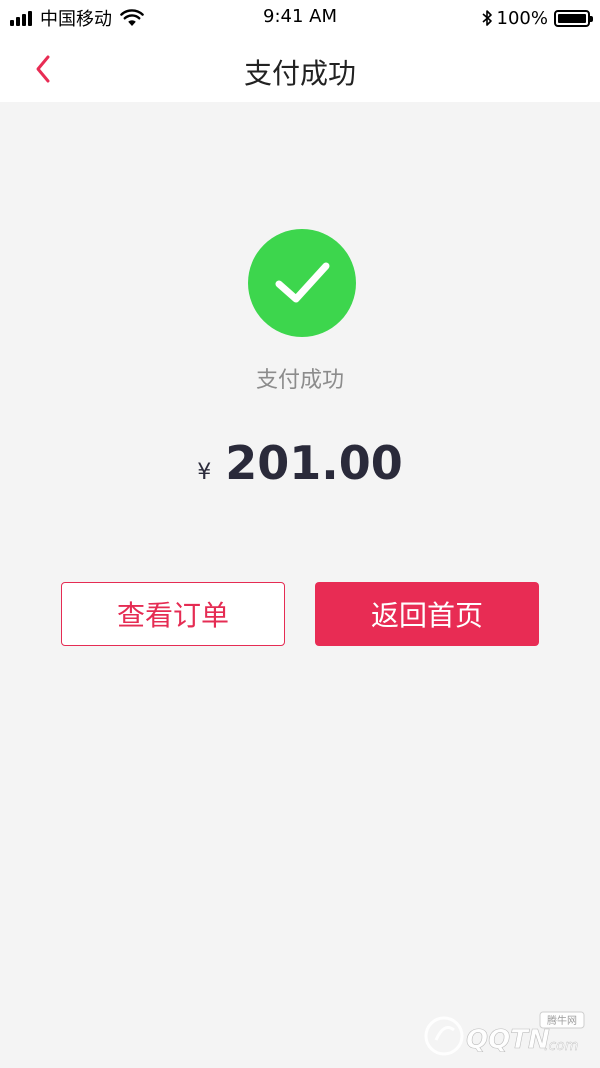 The image size is (600, 1068). I want to click on svg-text: .com, so click(561, 1046).